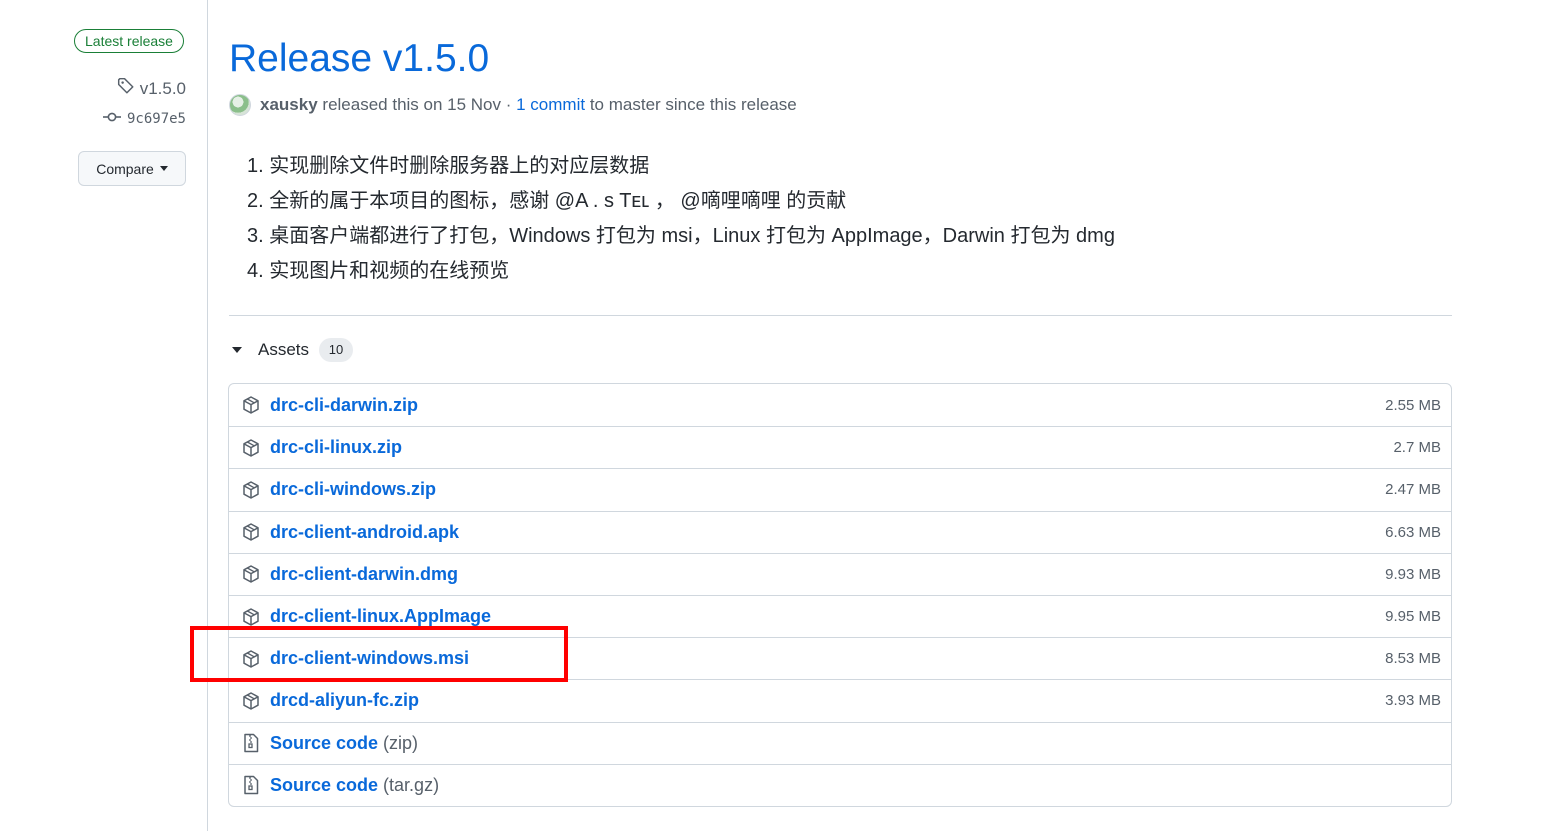 This screenshot has width=1559, height=831. What do you see at coordinates (840, 742) in the screenshot?
I see `source-code-row: Source code (zip)` at bounding box center [840, 742].